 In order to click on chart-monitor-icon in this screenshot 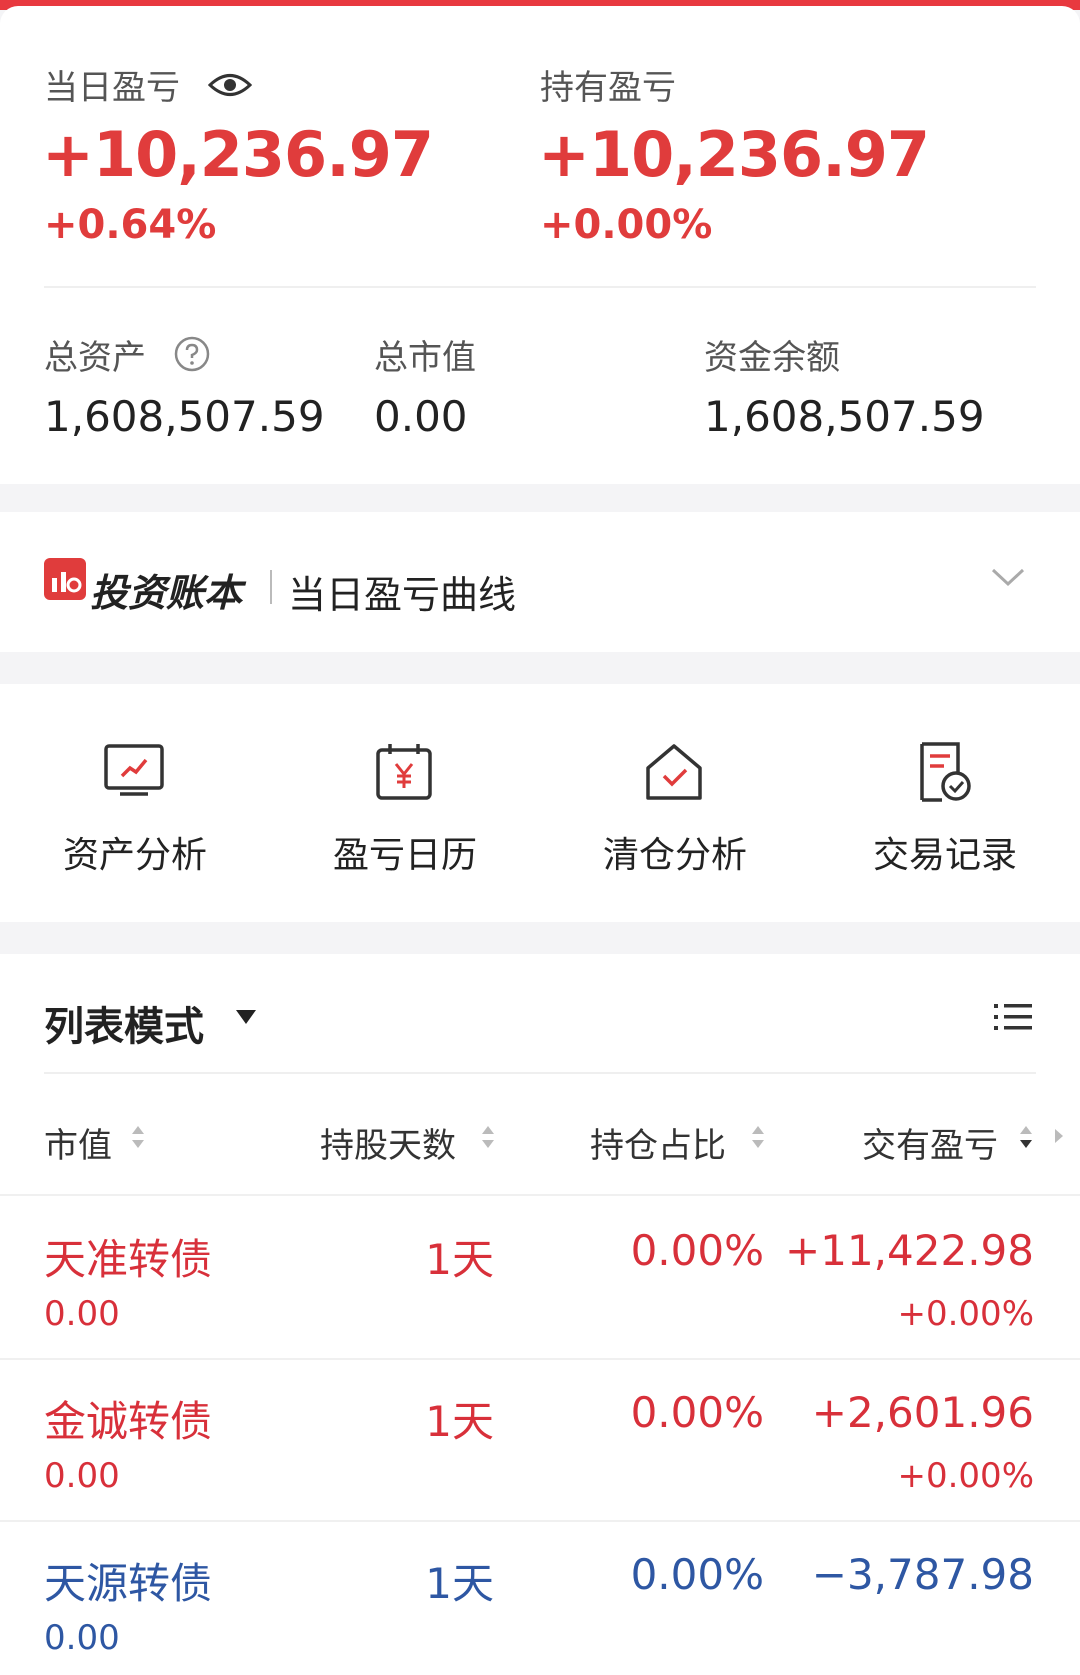, I will do `click(134, 770)`.